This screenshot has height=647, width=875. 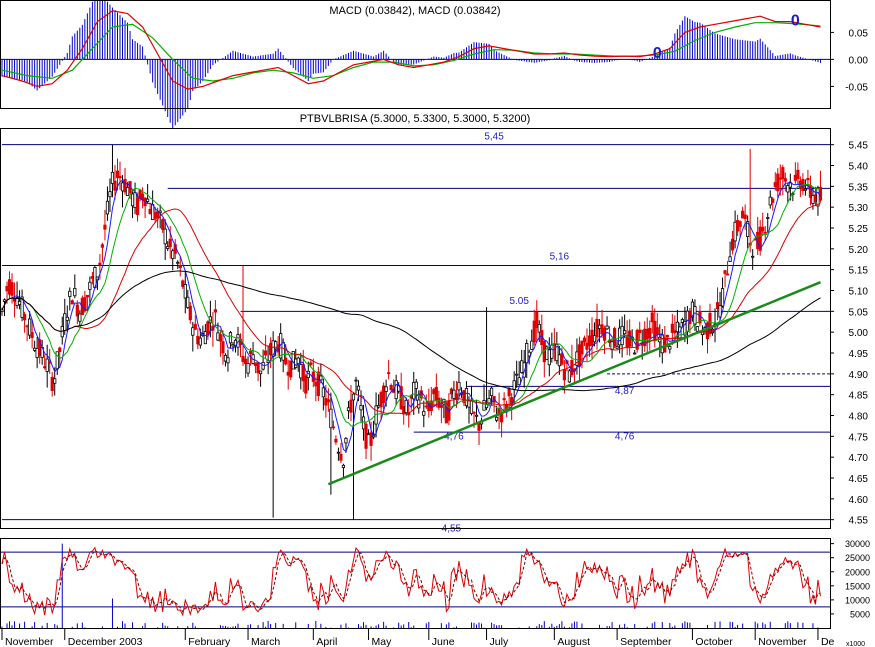 I want to click on macd-tick-label: 0.00, so click(x=859, y=60).